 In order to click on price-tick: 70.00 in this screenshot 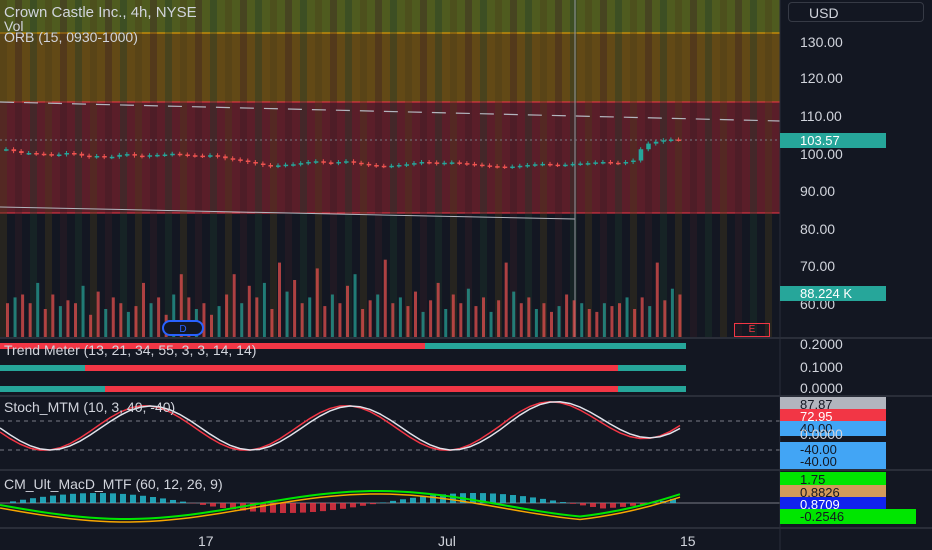, I will do `click(818, 266)`.